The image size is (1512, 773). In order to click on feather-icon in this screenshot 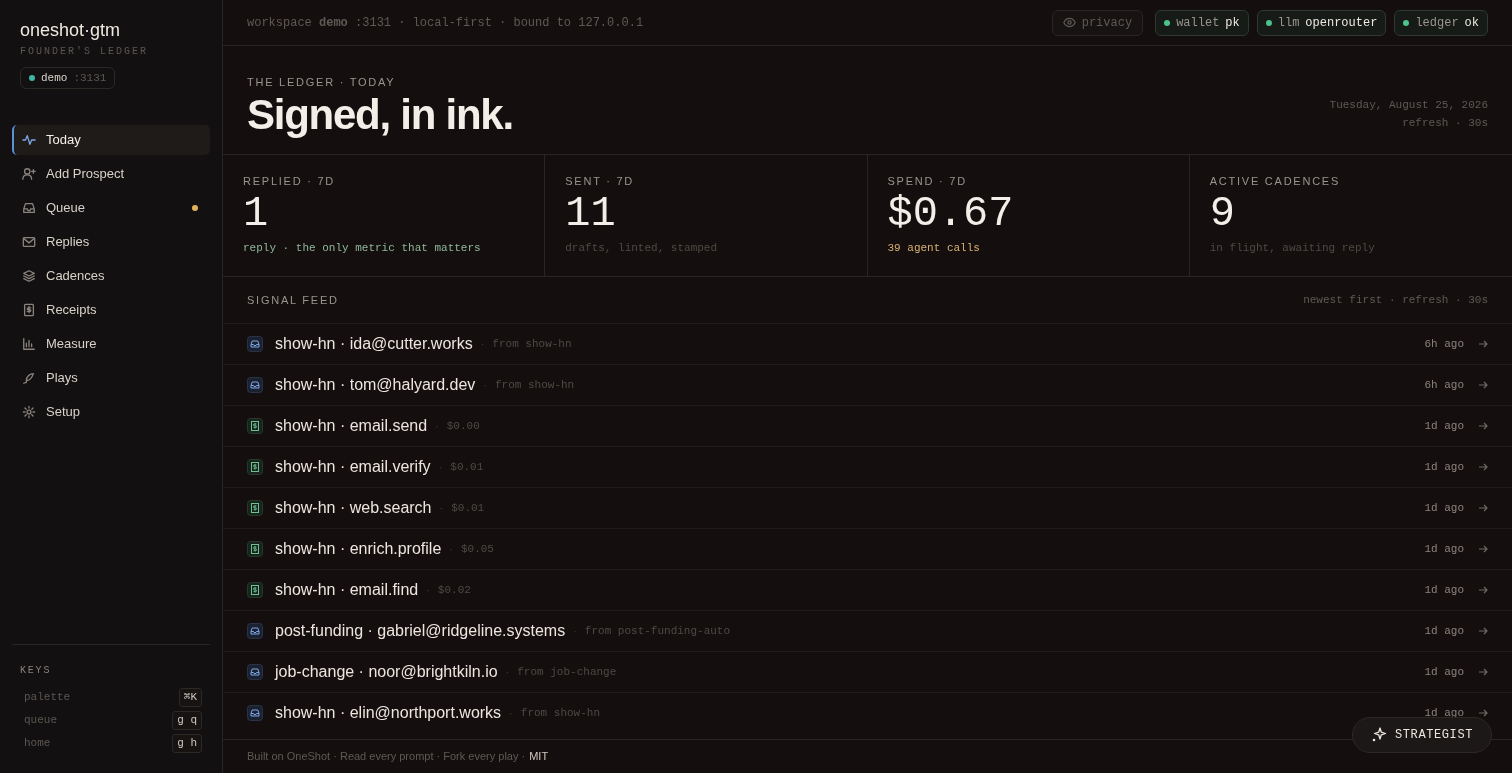, I will do `click(29, 378)`.